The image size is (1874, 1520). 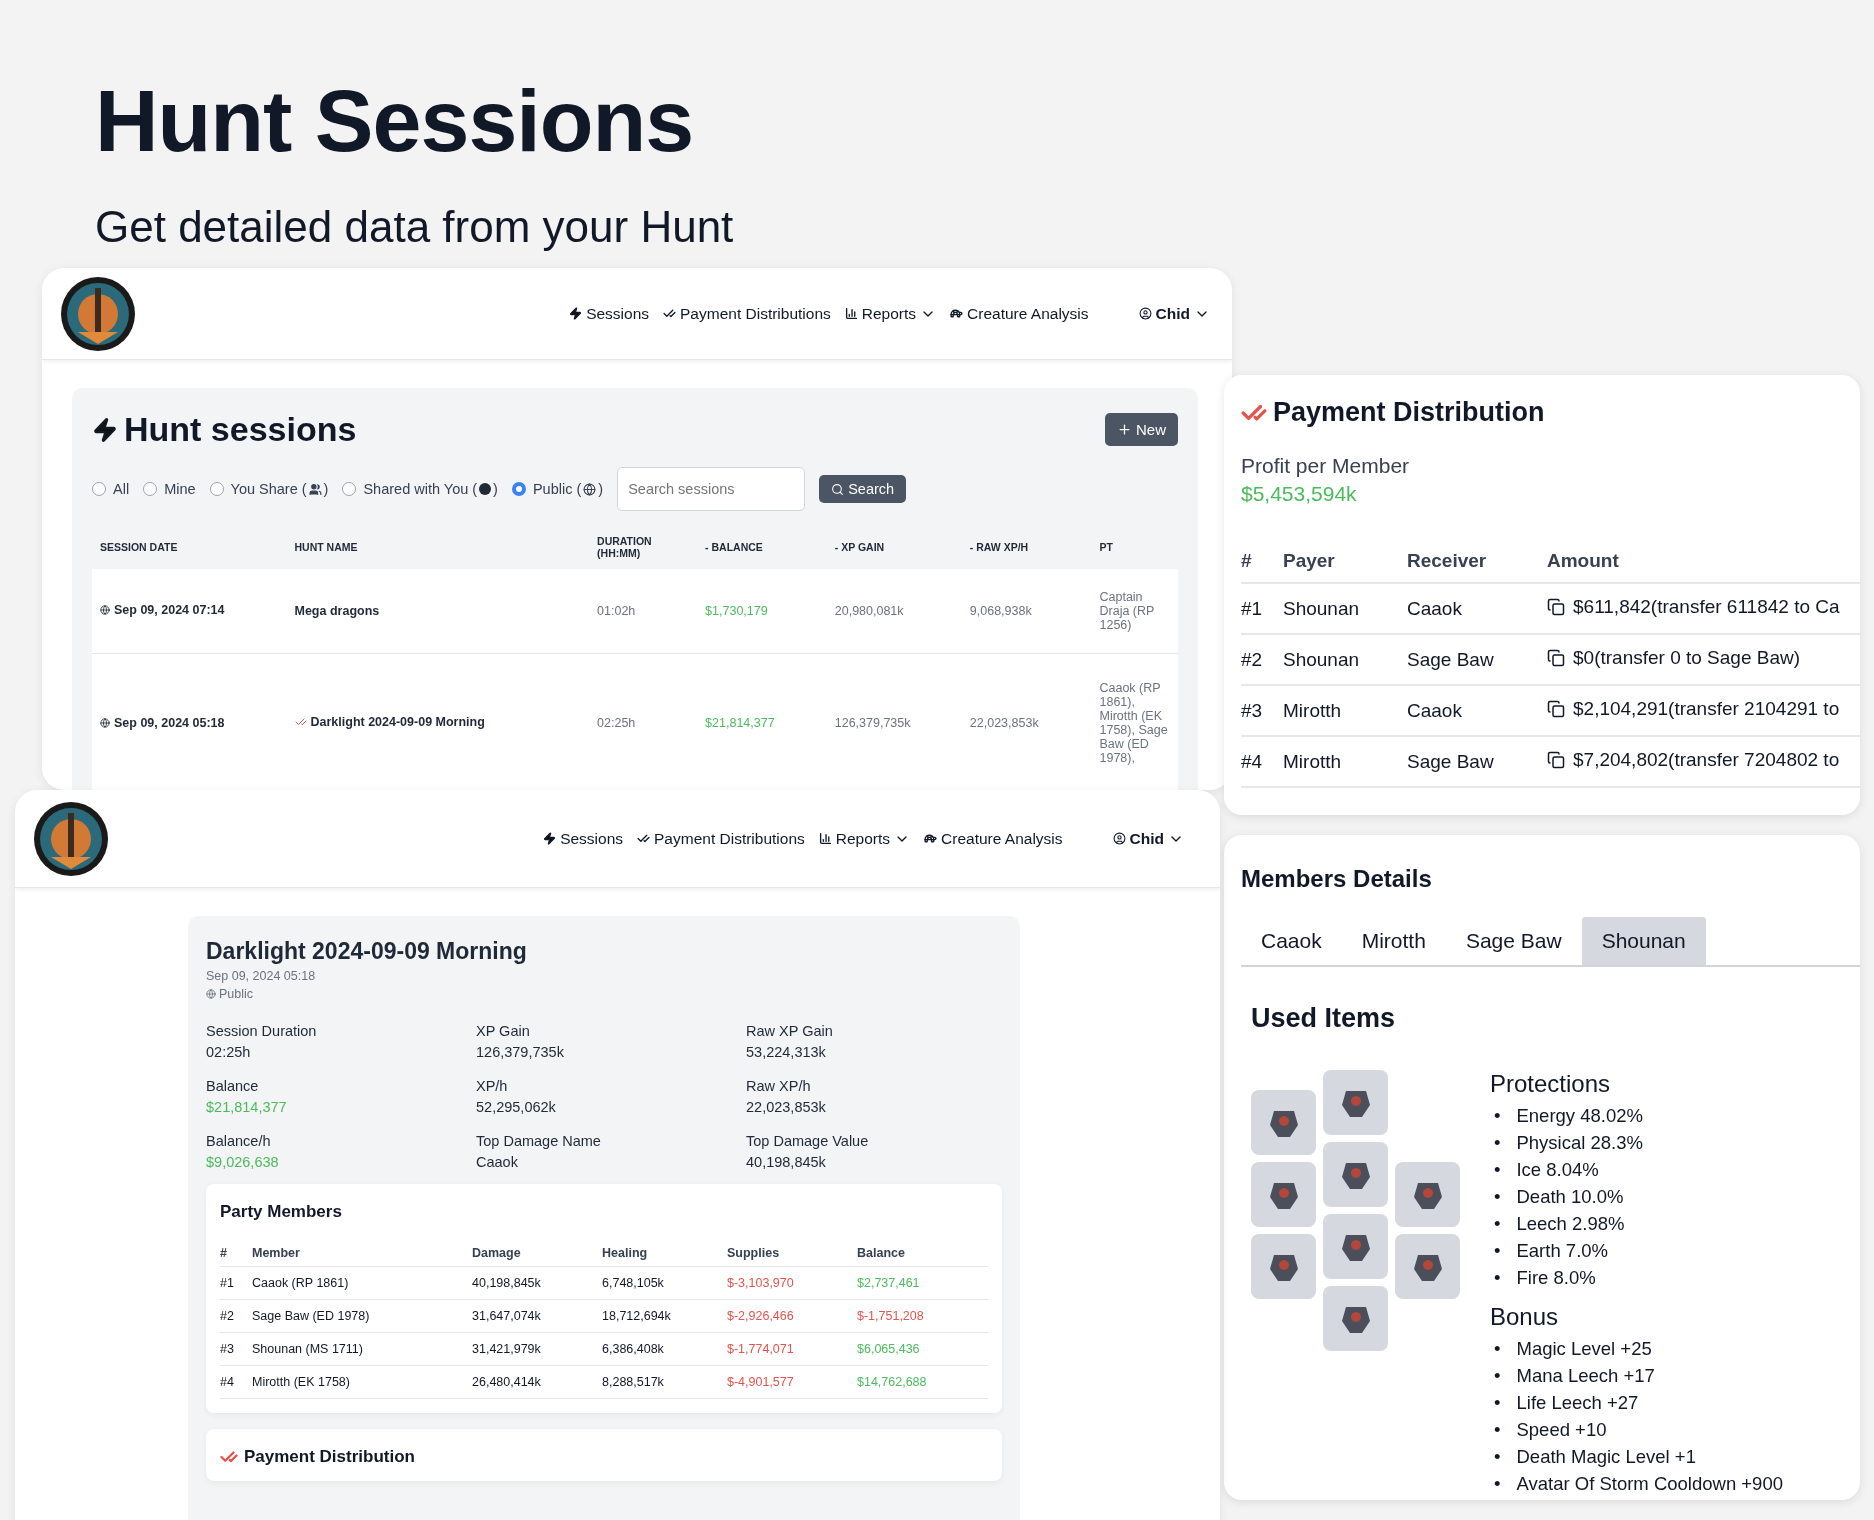 What do you see at coordinates (643, 611) in the screenshot?
I see `table-cell: 01:02h` at bounding box center [643, 611].